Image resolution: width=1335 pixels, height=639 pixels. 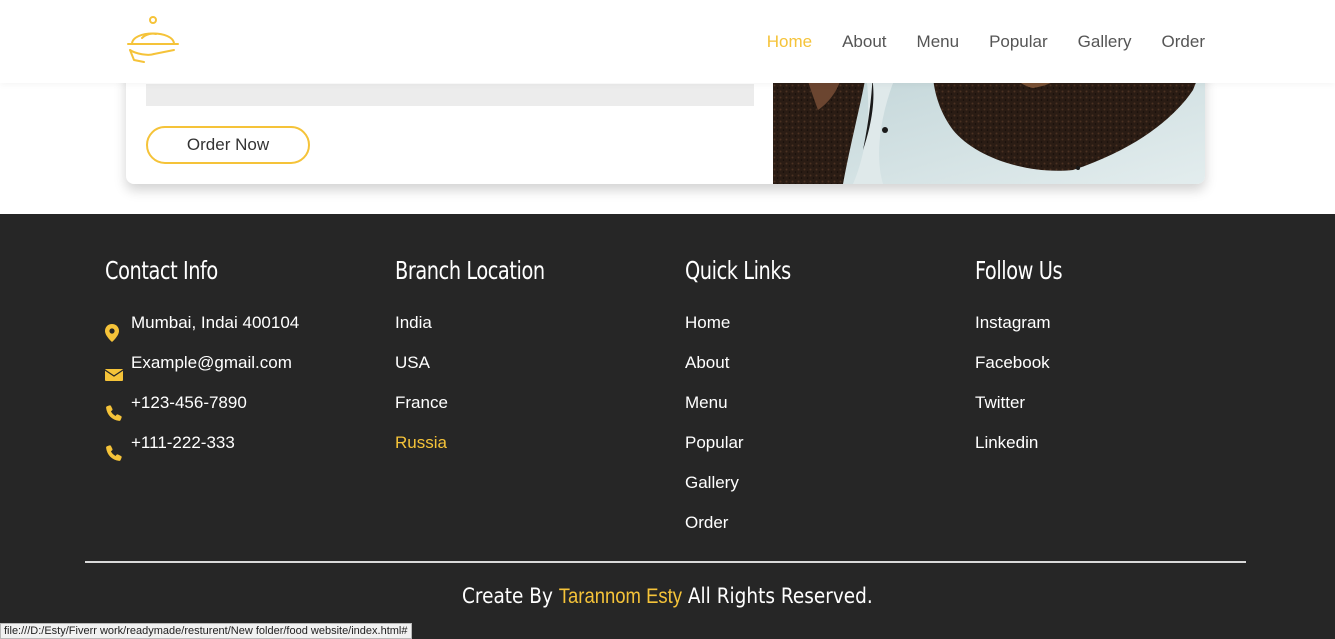 I want to click on credit-prefix: Create By, so click(x=510, y=596).